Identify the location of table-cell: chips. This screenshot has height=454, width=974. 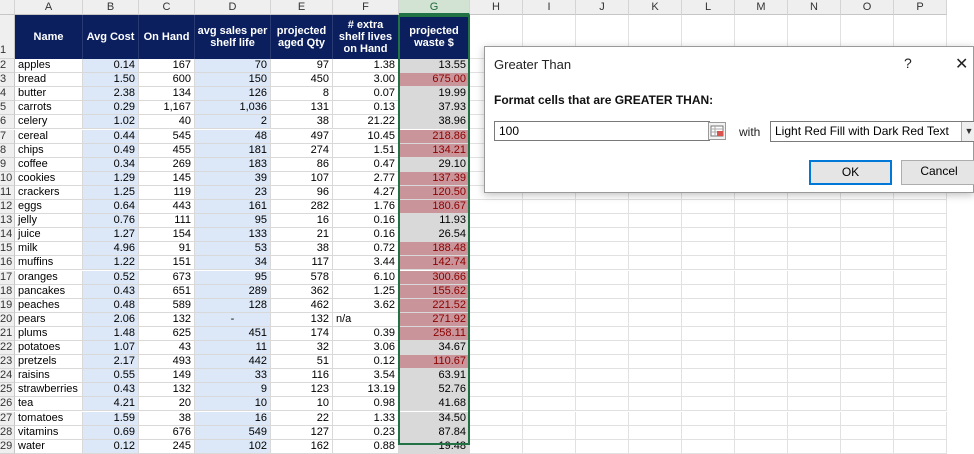
(49, 150).